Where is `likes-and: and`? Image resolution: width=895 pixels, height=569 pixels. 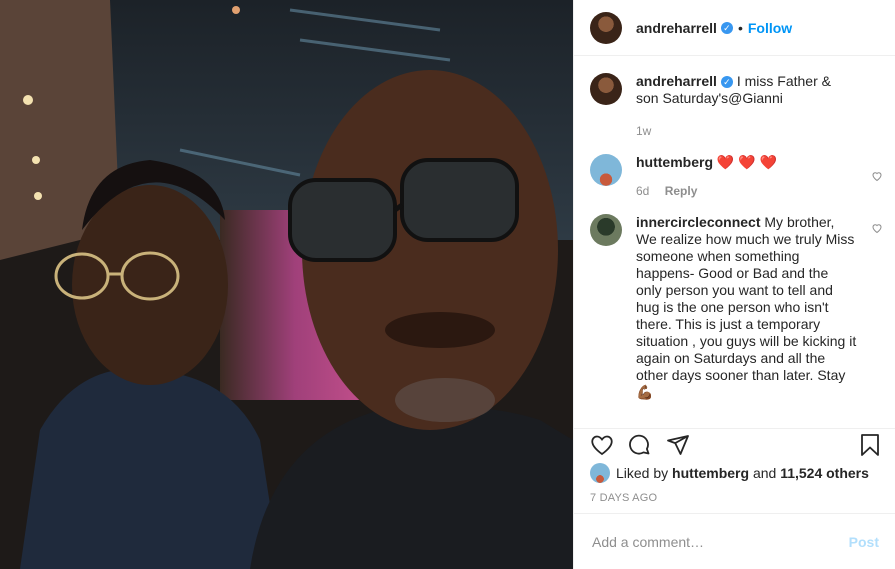 likes-and: and is located at coordinates (764, 473).